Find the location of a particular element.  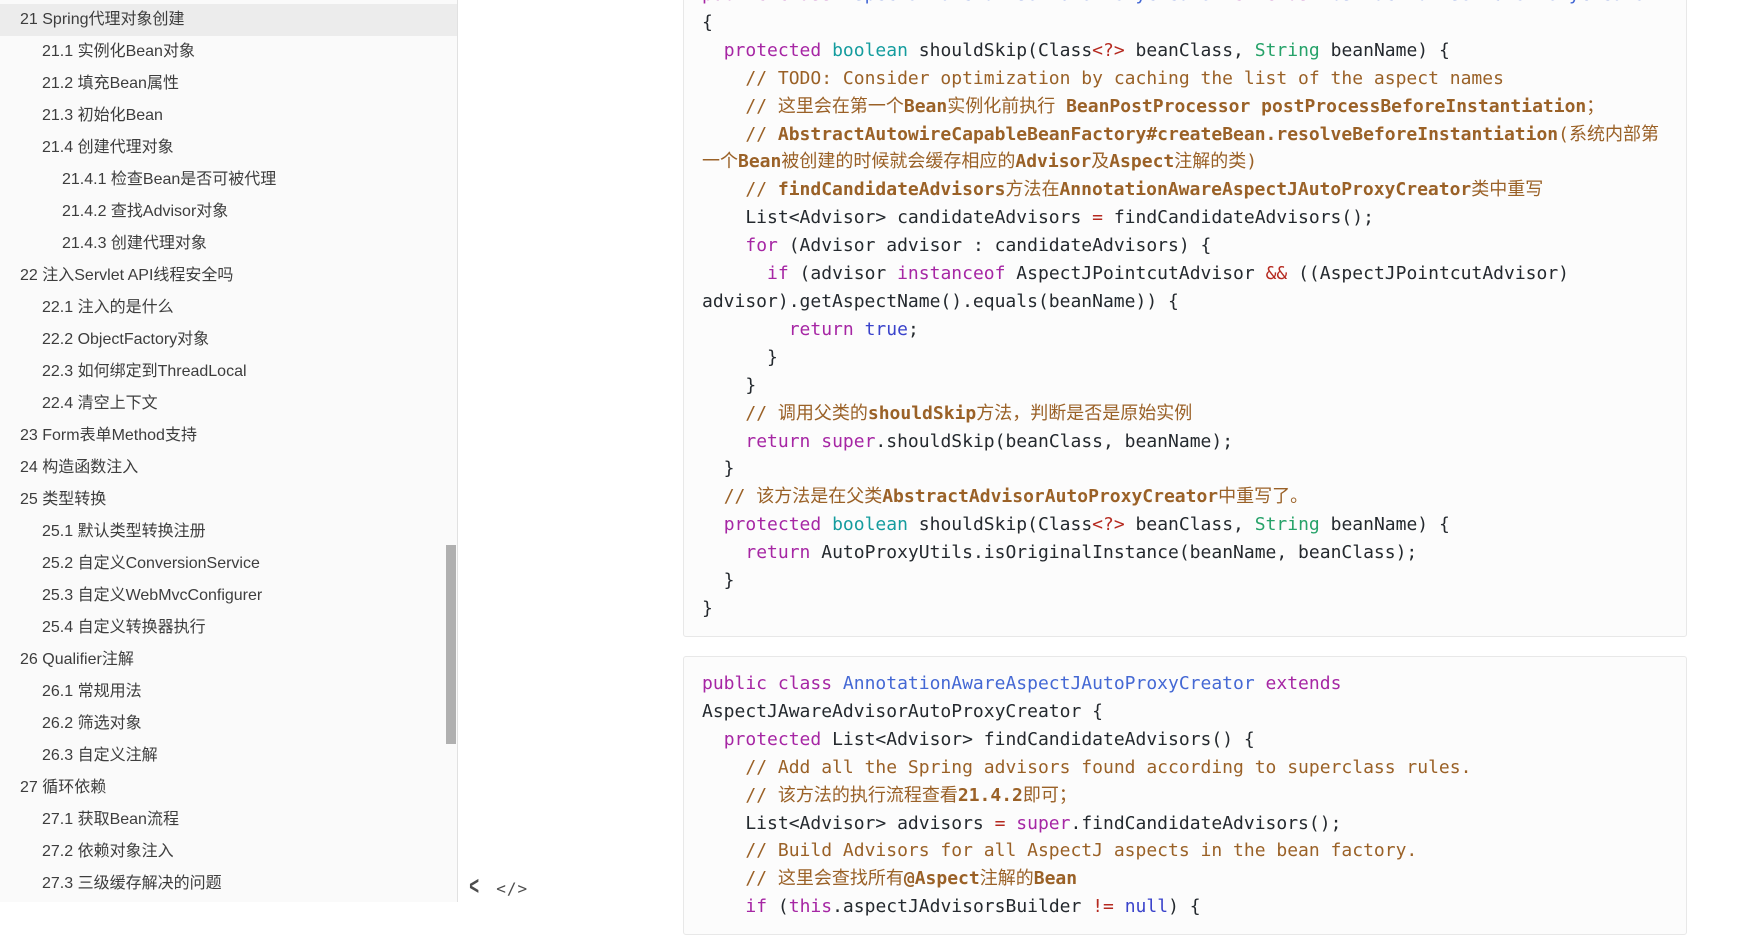

toc-item: 26 Qualifier注解 is located at coordinates (228, 660).